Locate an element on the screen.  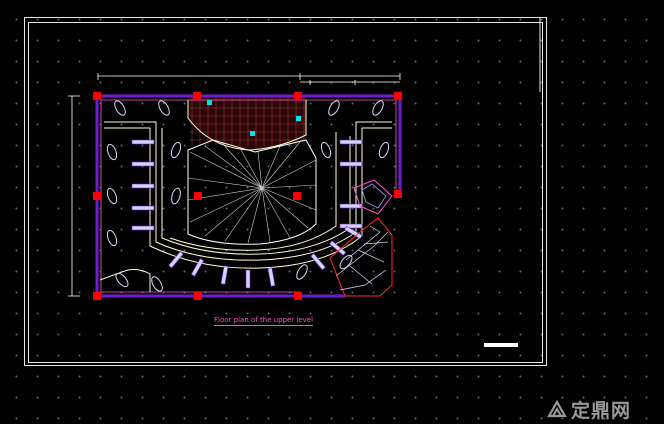
drawing-title: Floor plan of the upper level is located at coordinates (264, 321).